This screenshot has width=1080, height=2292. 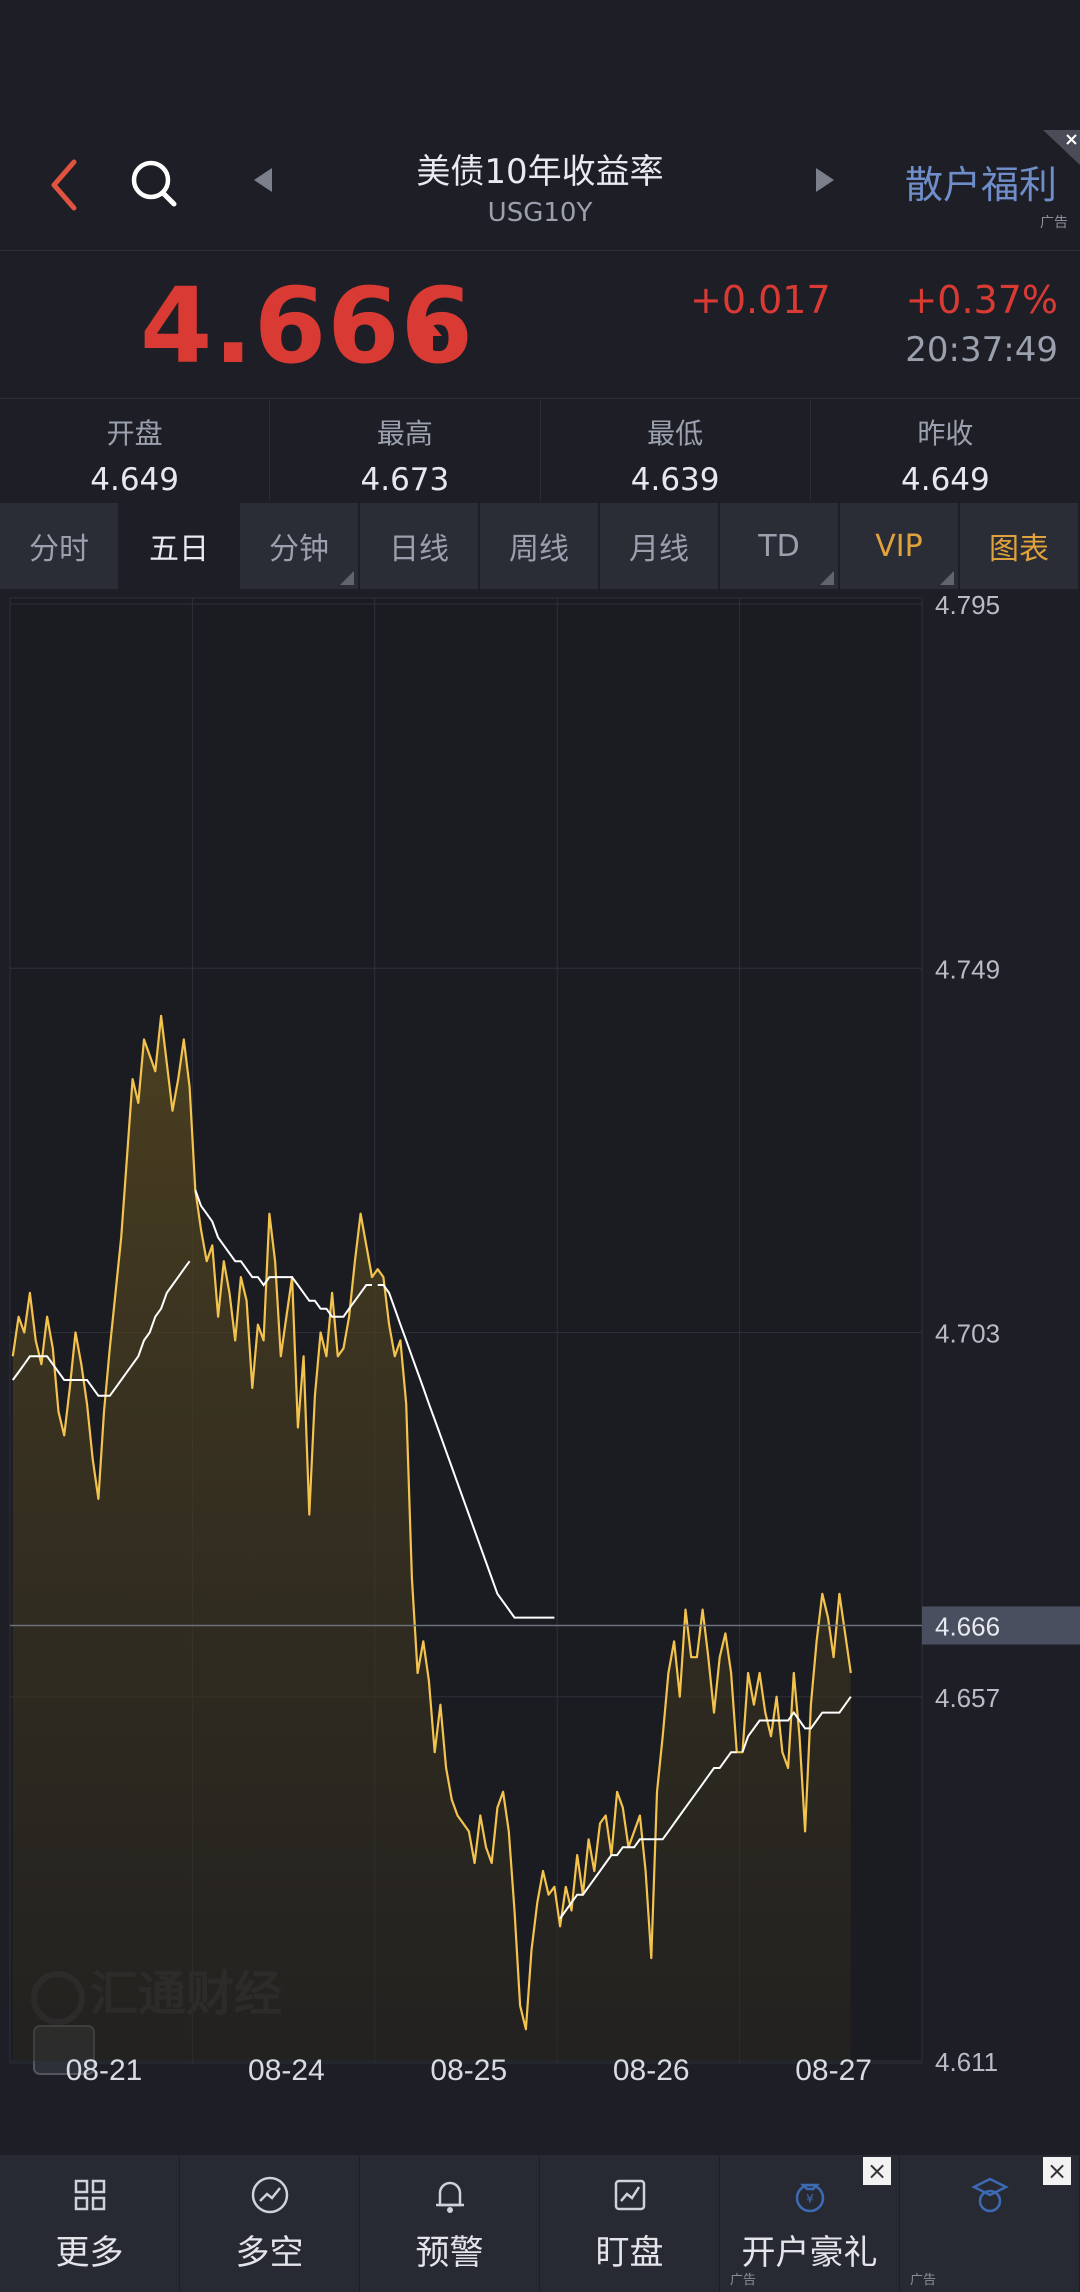 What do you see at coordinates (299, 549) in the screenshot?
I see `tab-label: 分钟` at bounding box center [299, 549].